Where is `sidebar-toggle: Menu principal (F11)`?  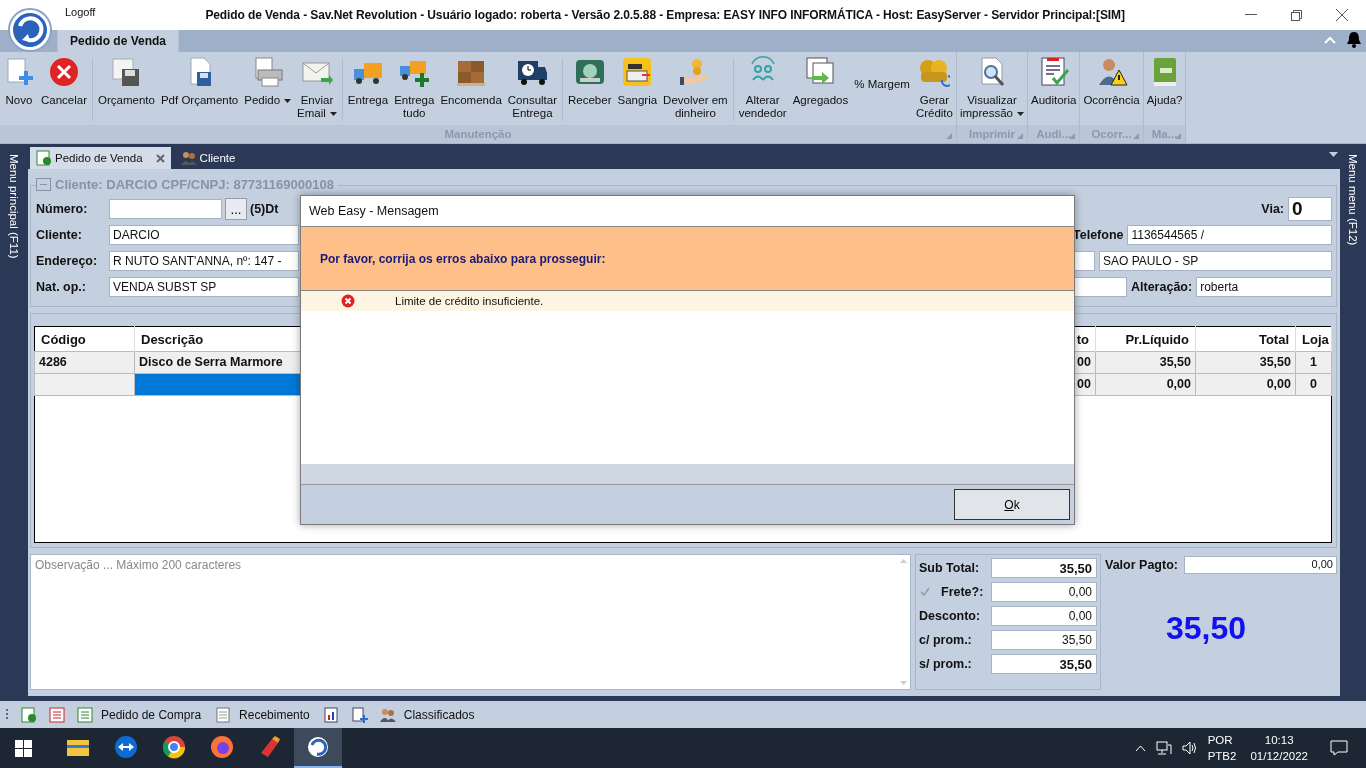
sidebar-toggle: Menu principal (F11) is located at coordinates (14, 426).